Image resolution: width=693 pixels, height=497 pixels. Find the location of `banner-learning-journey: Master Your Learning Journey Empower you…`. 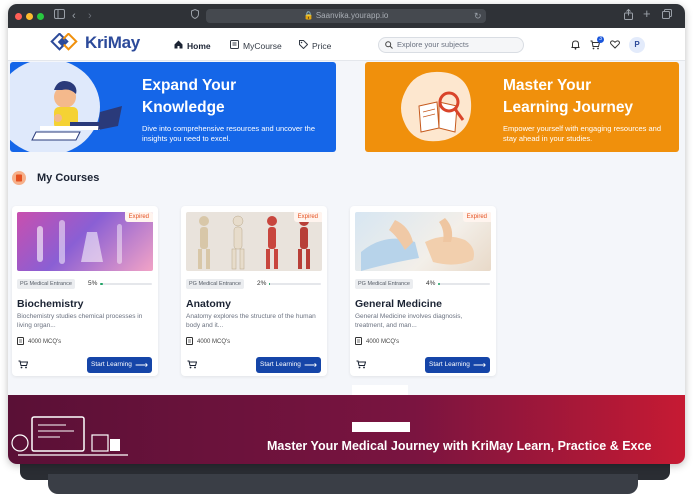

banner-learning-journey: Master Your Learning Journey Empower you… is located at coordinates (522, 107).